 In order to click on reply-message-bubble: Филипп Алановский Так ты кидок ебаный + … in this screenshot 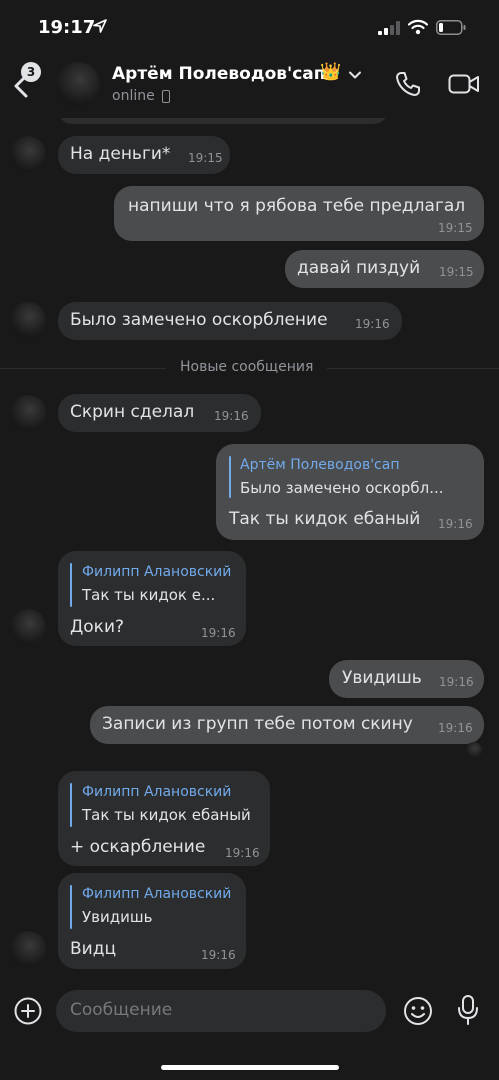, I will do `click(164, 818)`.